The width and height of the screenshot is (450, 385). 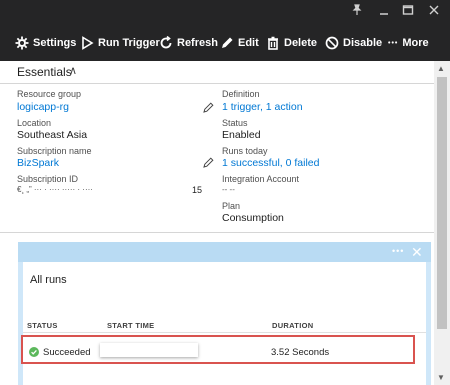 What do you see at coordinates (22, 43) in the screenshot?
I see `gear-icon` at bounding box center [22, 43].